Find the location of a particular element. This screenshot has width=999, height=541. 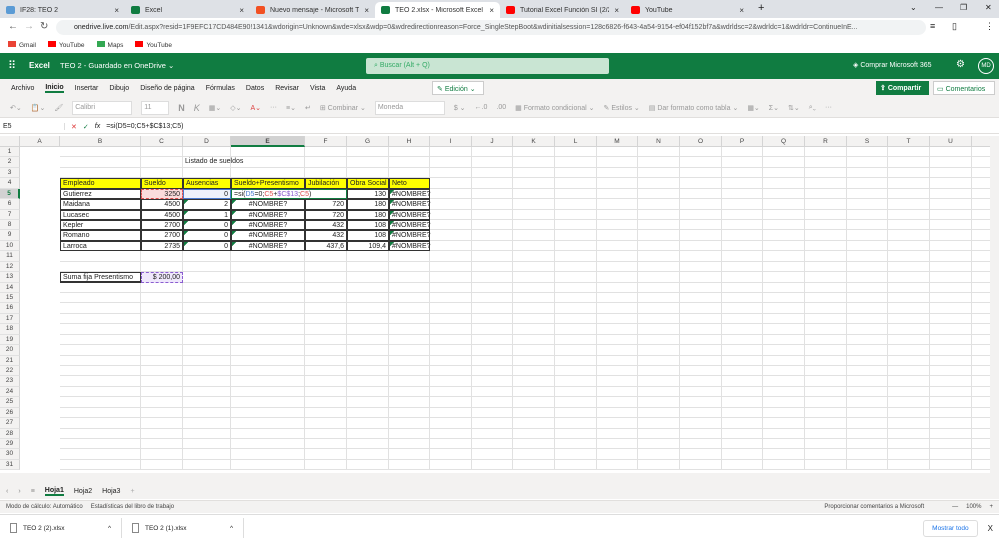

horizontal-scrollbar is located at coordinates (495, 478).